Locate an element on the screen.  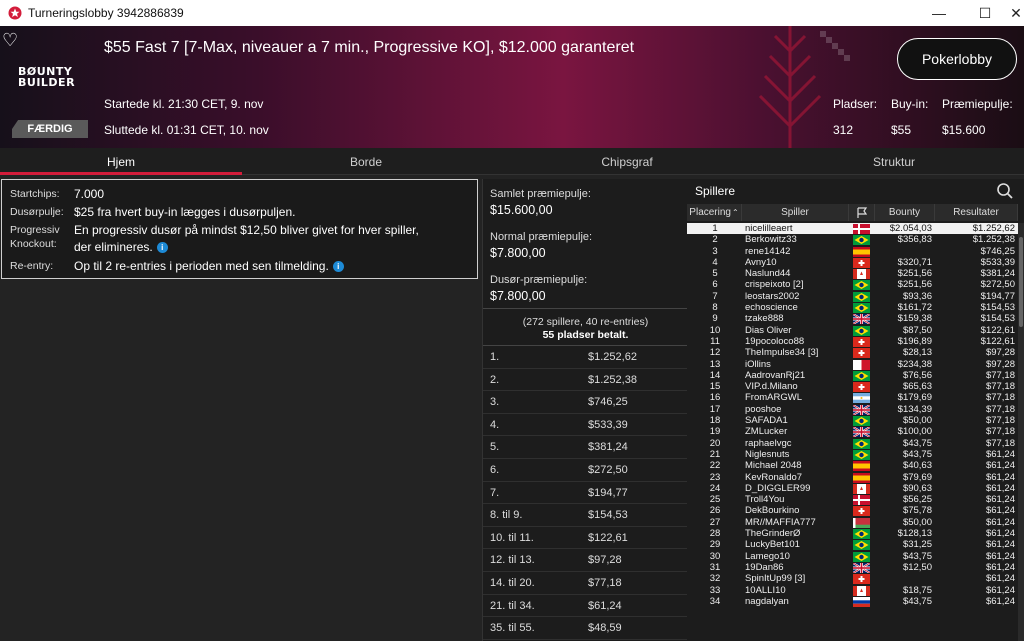
player-place: 16 is located at coordinates (715, 398).